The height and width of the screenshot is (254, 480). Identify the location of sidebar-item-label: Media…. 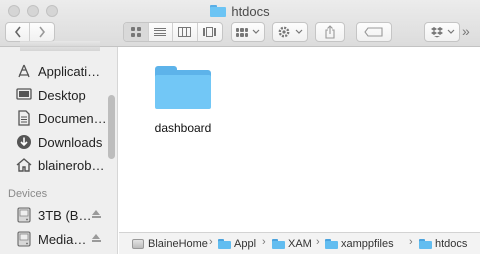
(62, 239).